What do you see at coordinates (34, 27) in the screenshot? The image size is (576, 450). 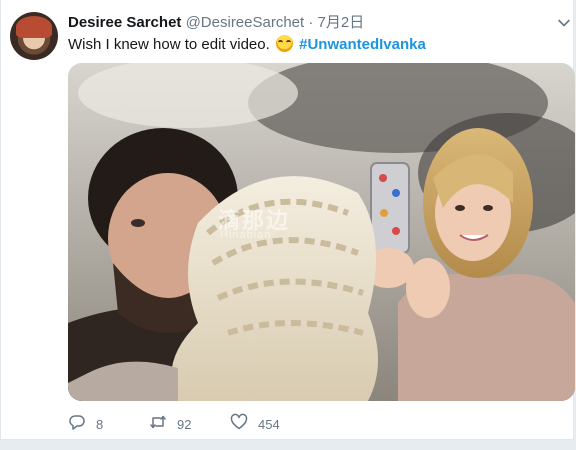 I see `avatar-hair` at bounding box center [34, 27].